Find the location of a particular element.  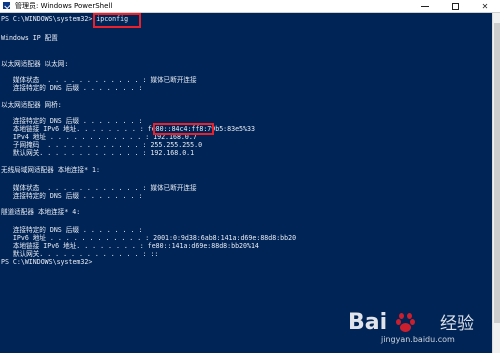

console-line: 无线局域网适配器 本地连接* 1: is located at coordinates (50, 170).